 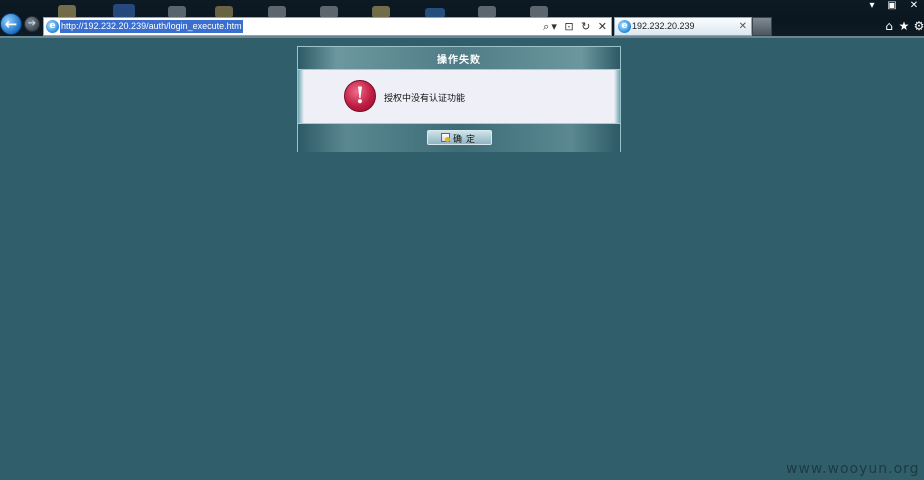 I want to click on dialog-body: ! 授权中没有认证功能, so click(x=459, y=96).